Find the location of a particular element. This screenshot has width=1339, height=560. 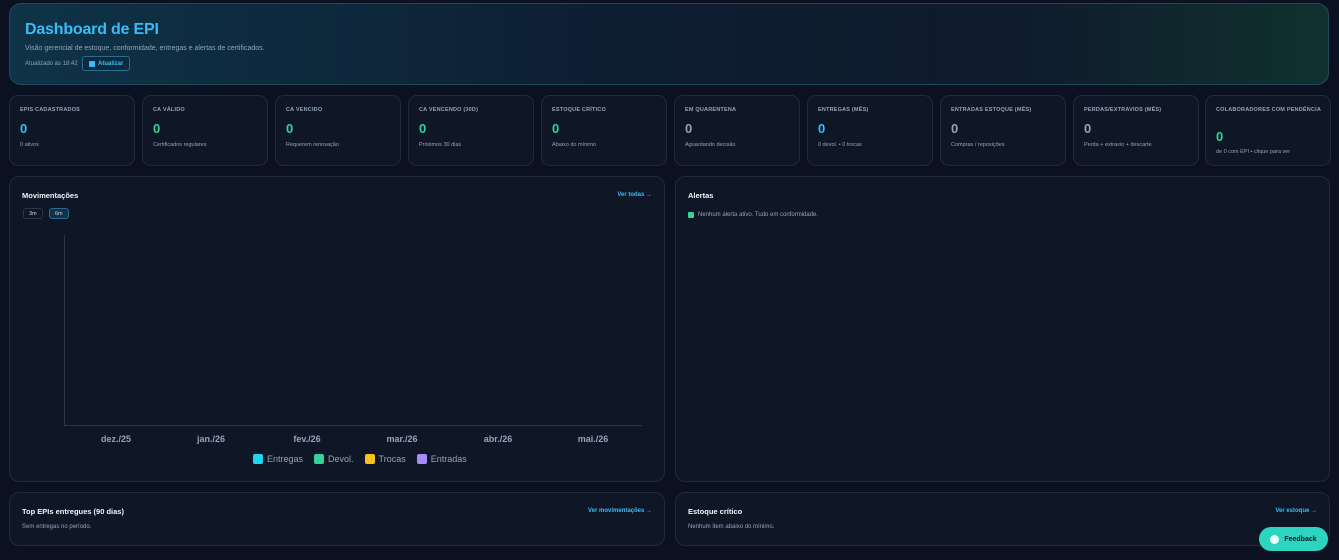

page-title: Dashboard de EPI is located at coordinates (92, 29).